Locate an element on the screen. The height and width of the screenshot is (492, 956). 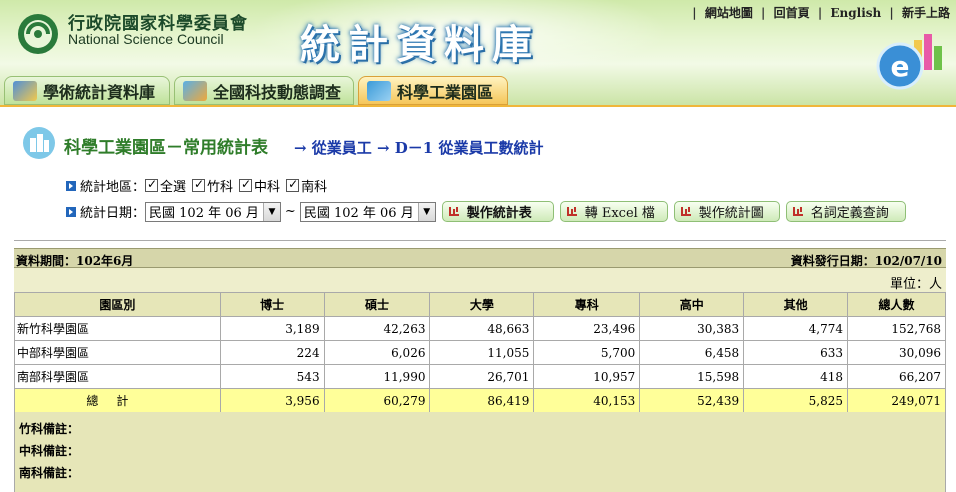
tab-label: 學術統計資料庫 is located at coordinates (99, 92).